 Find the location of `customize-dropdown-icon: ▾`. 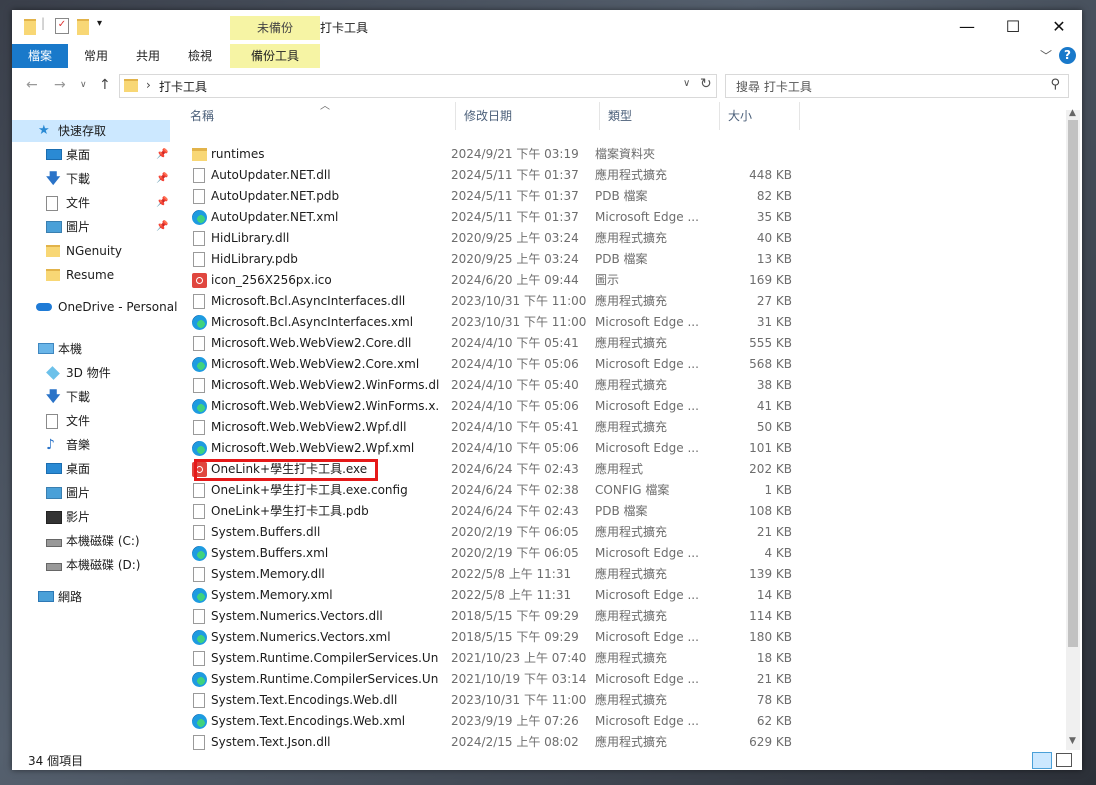

customize-dropdown-icon: ▾ is located at coordinates (99, 27).